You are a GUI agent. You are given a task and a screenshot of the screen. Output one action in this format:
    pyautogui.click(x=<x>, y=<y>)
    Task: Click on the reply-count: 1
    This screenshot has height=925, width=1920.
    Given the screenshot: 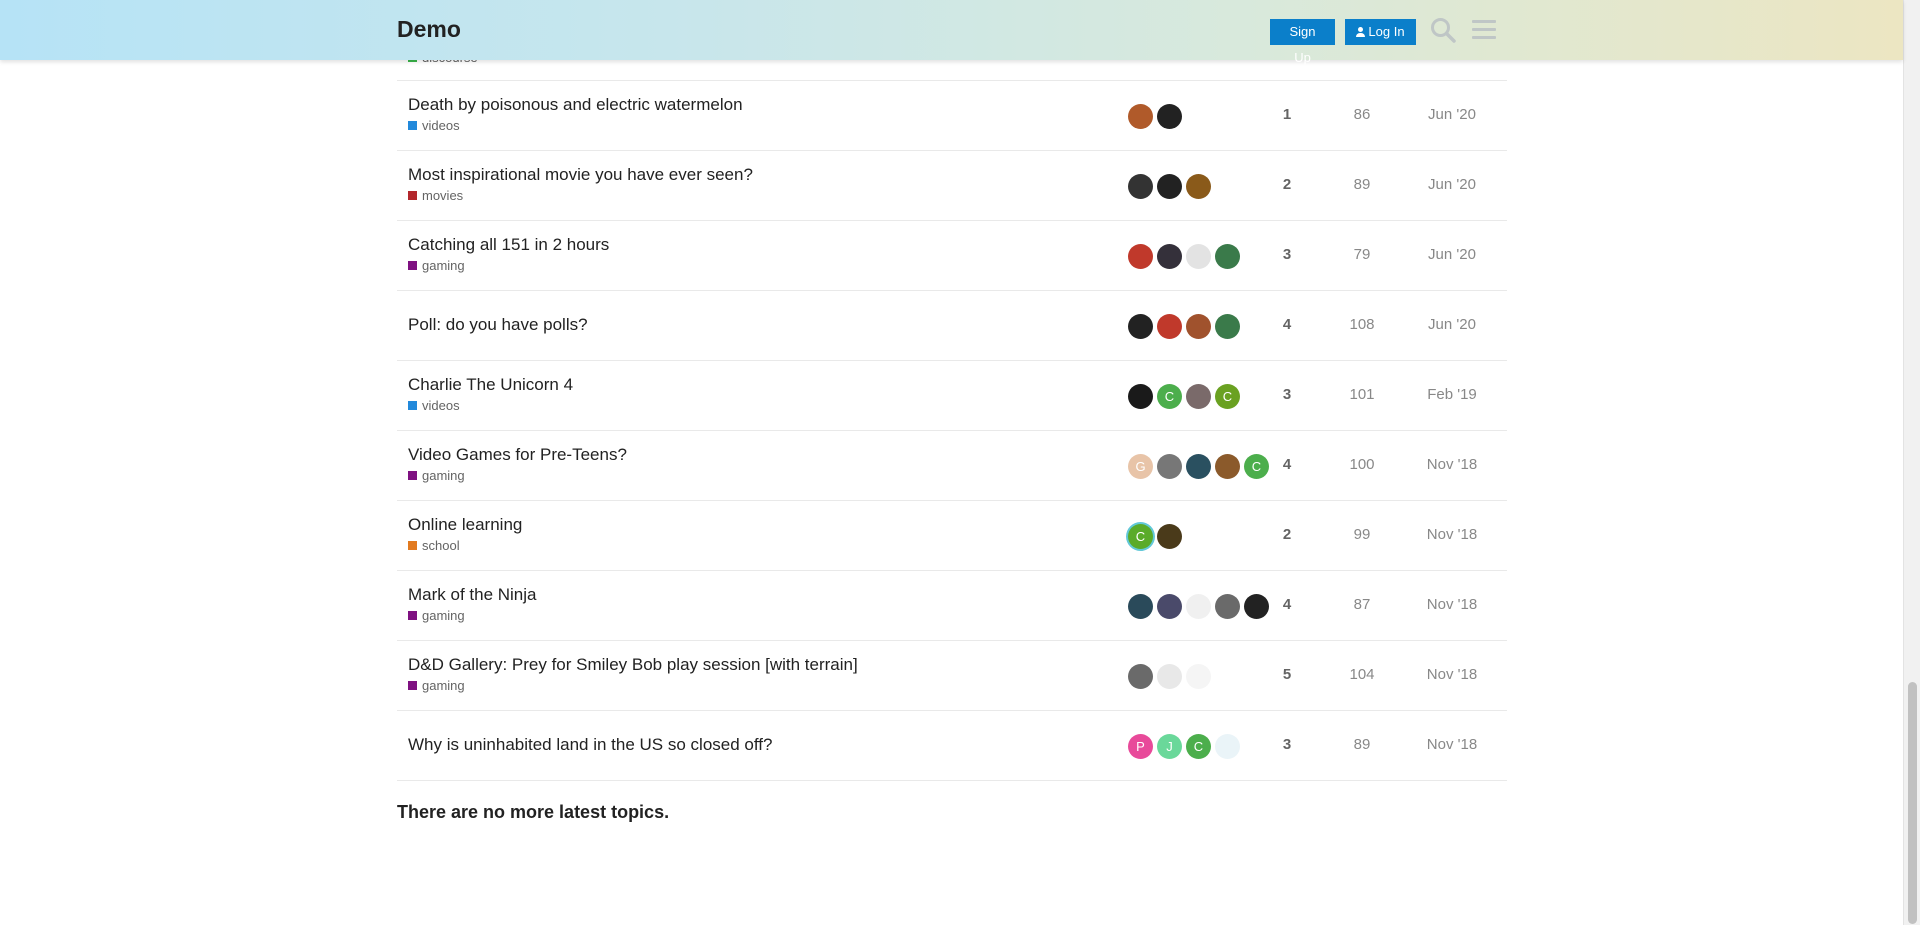 What is the action you would take?
    pyautogui.click(x=1287, y=114)
    